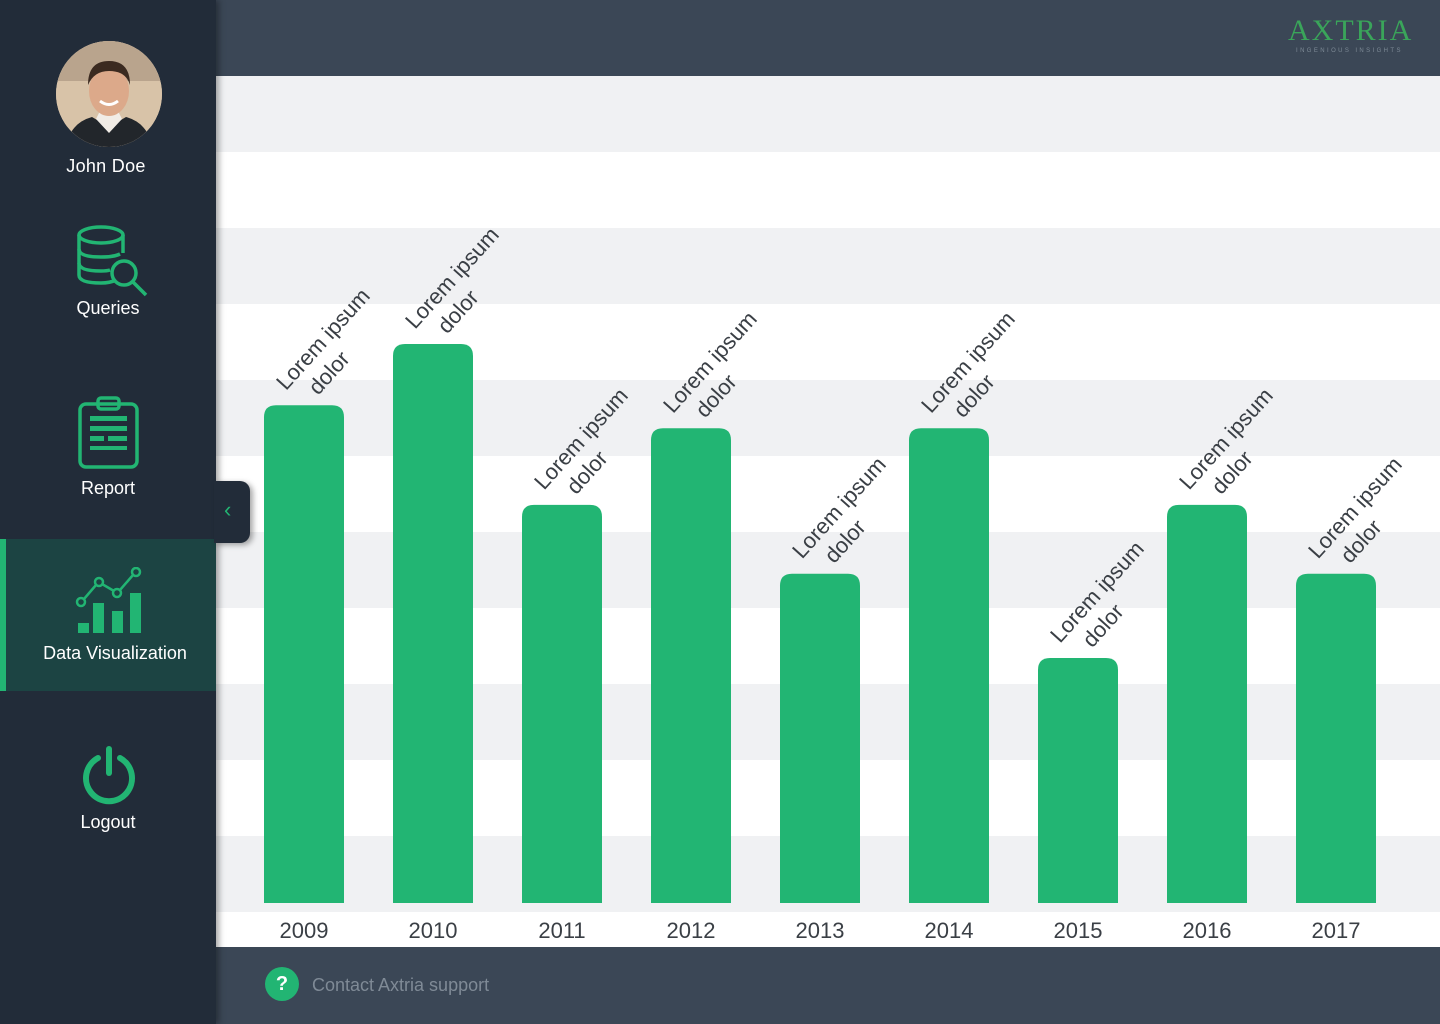 The height and width of the screenshot is (1024, 1440). I want to click on chart-bar-2010, so click(433, 623).